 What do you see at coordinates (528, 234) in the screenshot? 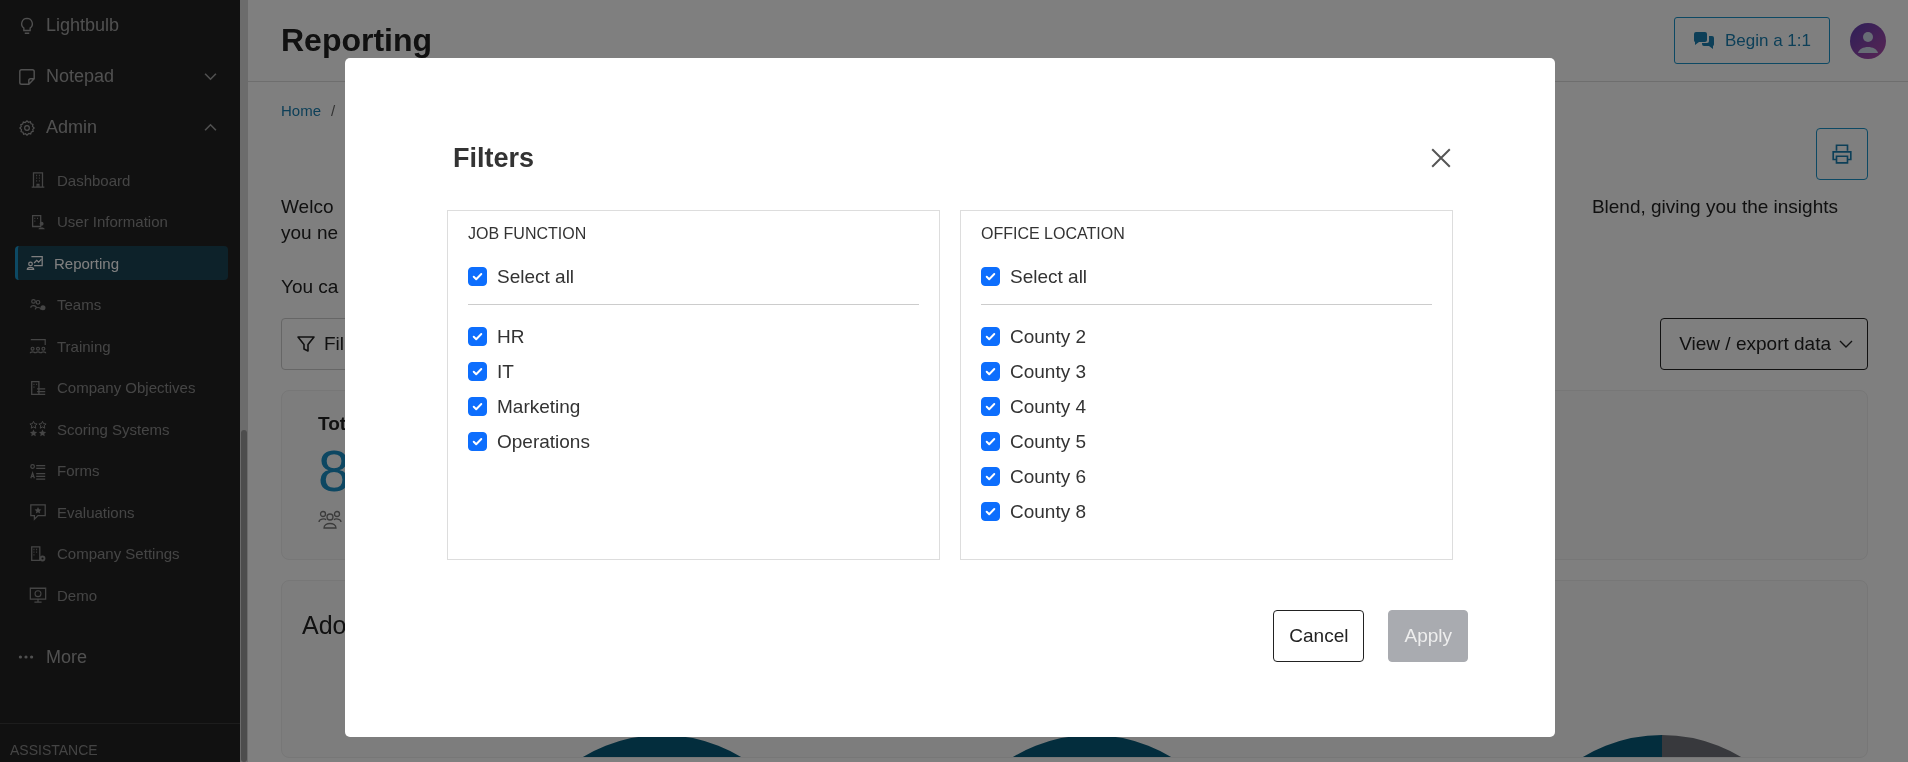
I see `panel-heading: JOB FUNCTION` at bounding box center [528, 234].